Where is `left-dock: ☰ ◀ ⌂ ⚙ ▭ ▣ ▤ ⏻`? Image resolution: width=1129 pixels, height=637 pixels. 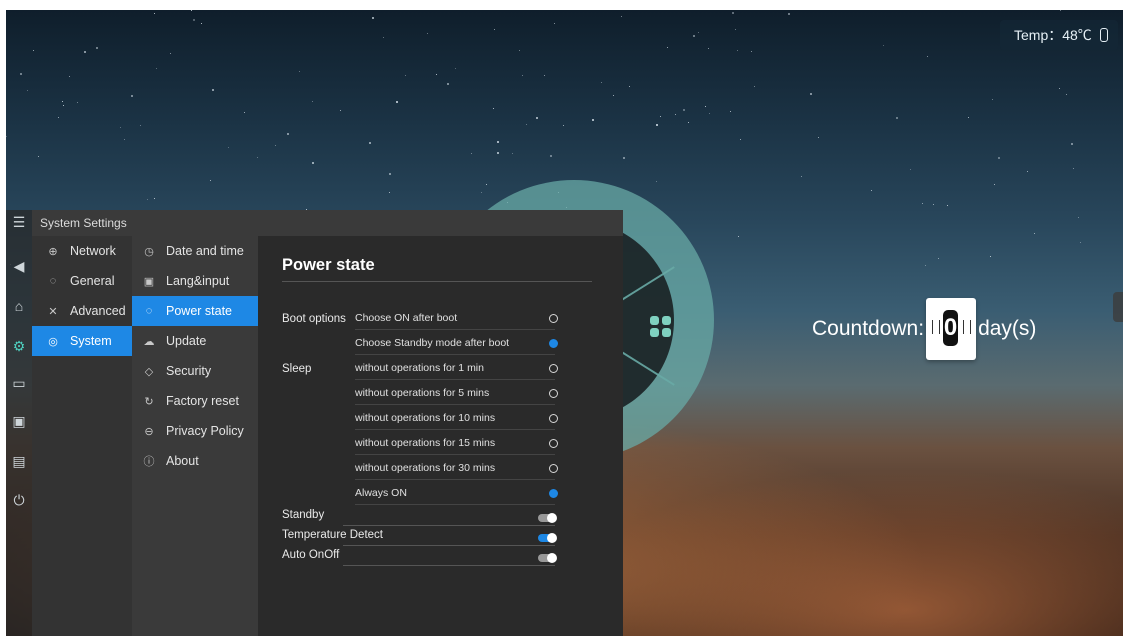 left-dock: ☰ ◀ ⌂ ⚙ ▭ ▣ ▤ ⏻ is located at coordinates (19, 423).